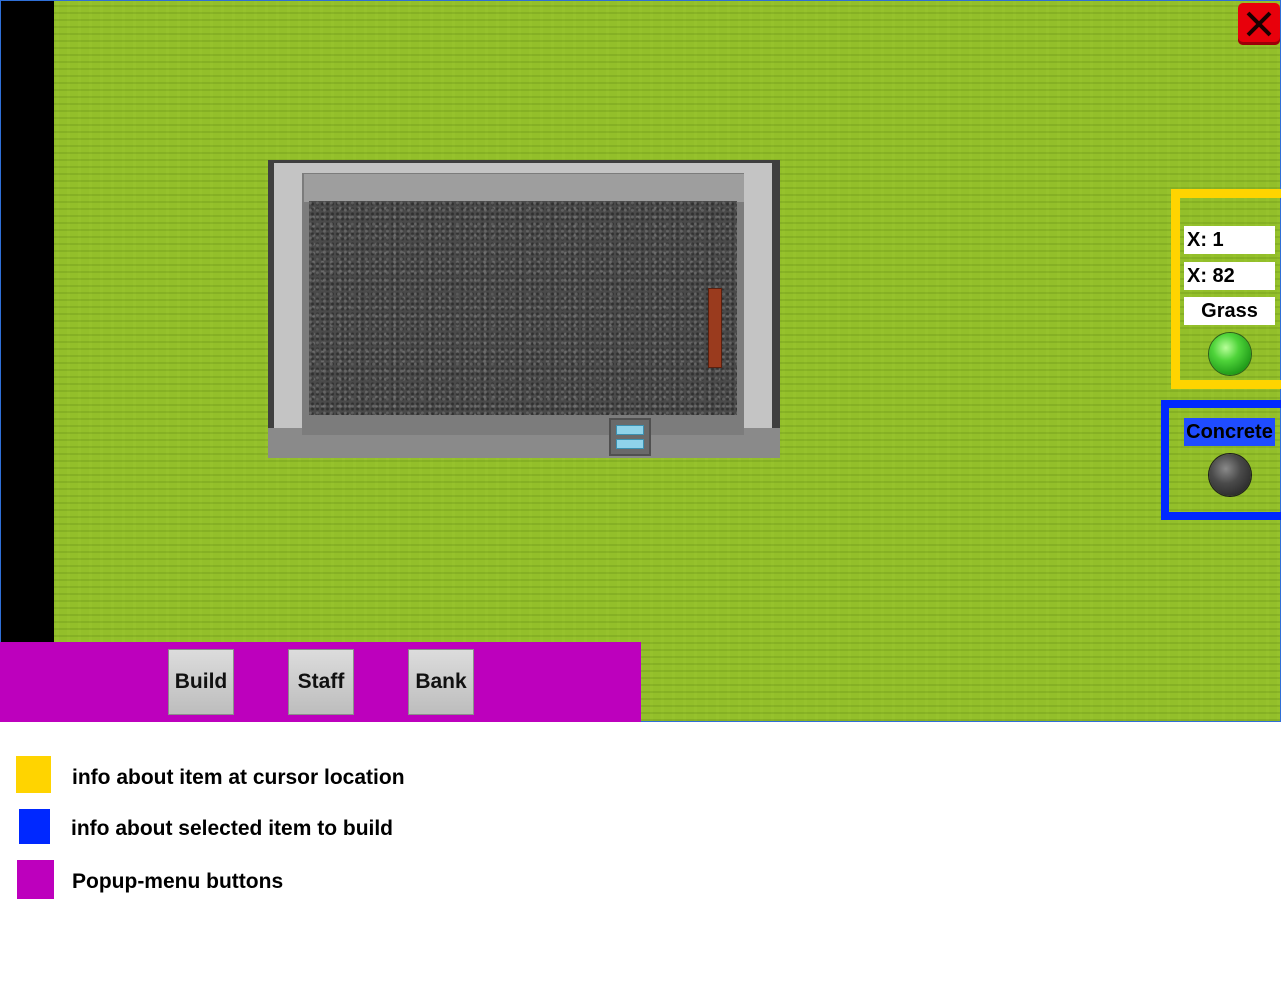 The image size is (1281, 1000). Describe the element at coordinates (1230, 475) in the screenshot. I see `selected-item-indicator-orb` at that location.